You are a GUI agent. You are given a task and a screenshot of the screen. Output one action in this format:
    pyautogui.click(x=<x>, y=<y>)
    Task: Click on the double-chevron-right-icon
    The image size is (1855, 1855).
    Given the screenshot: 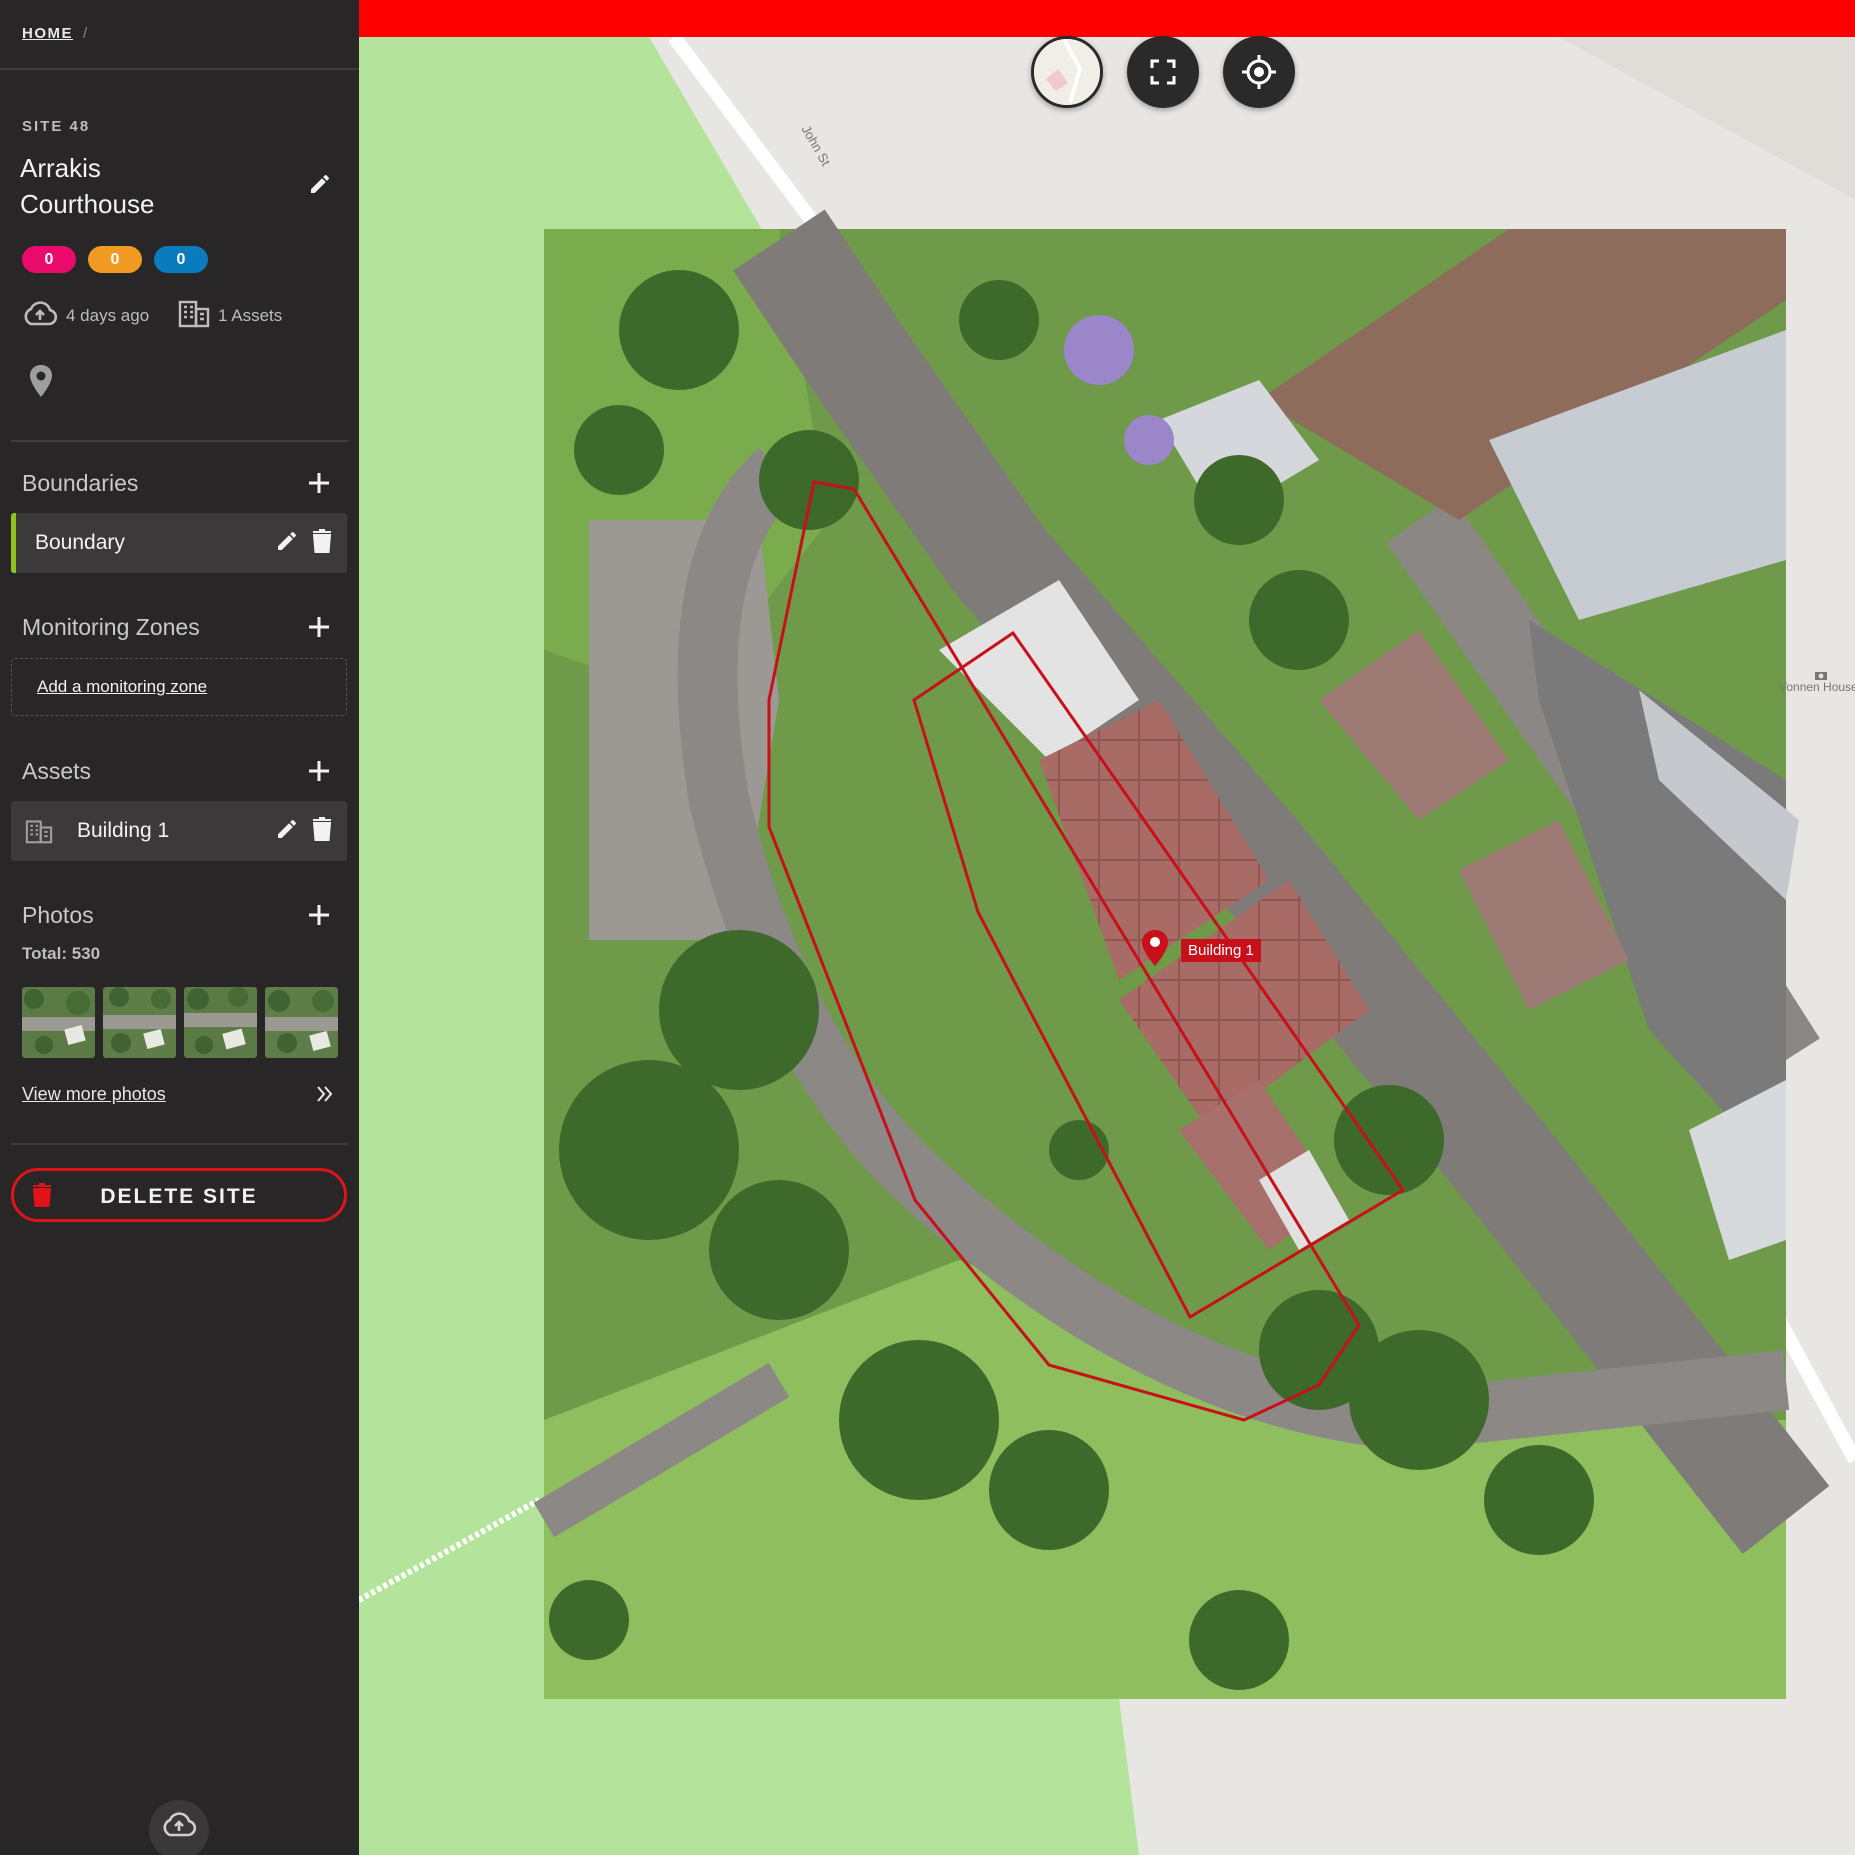 What is the action you would take?
    pyautogui.click(x=325, y=1097)
    